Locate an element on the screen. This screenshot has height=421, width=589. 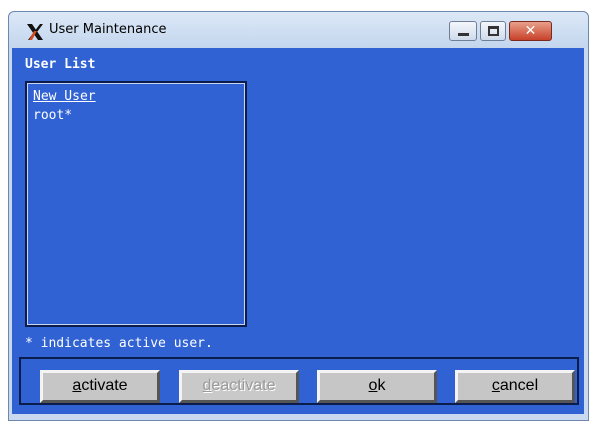
maximize-button is located at coordinates (493, 31).